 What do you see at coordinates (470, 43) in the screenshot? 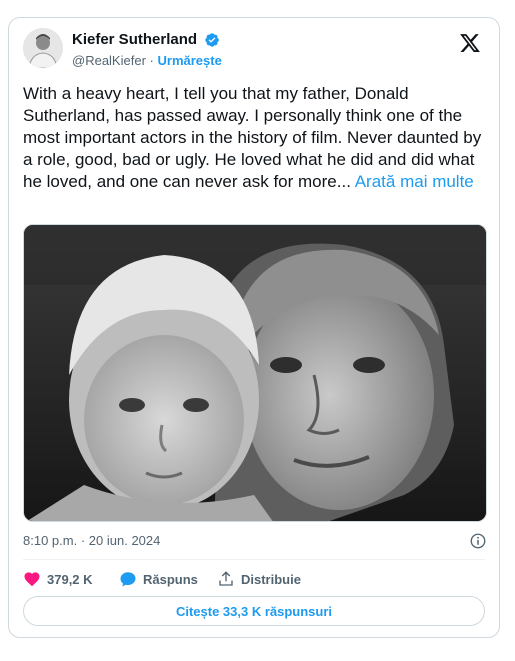
I see `x-logo-icon` at bounding box center [470, 43].